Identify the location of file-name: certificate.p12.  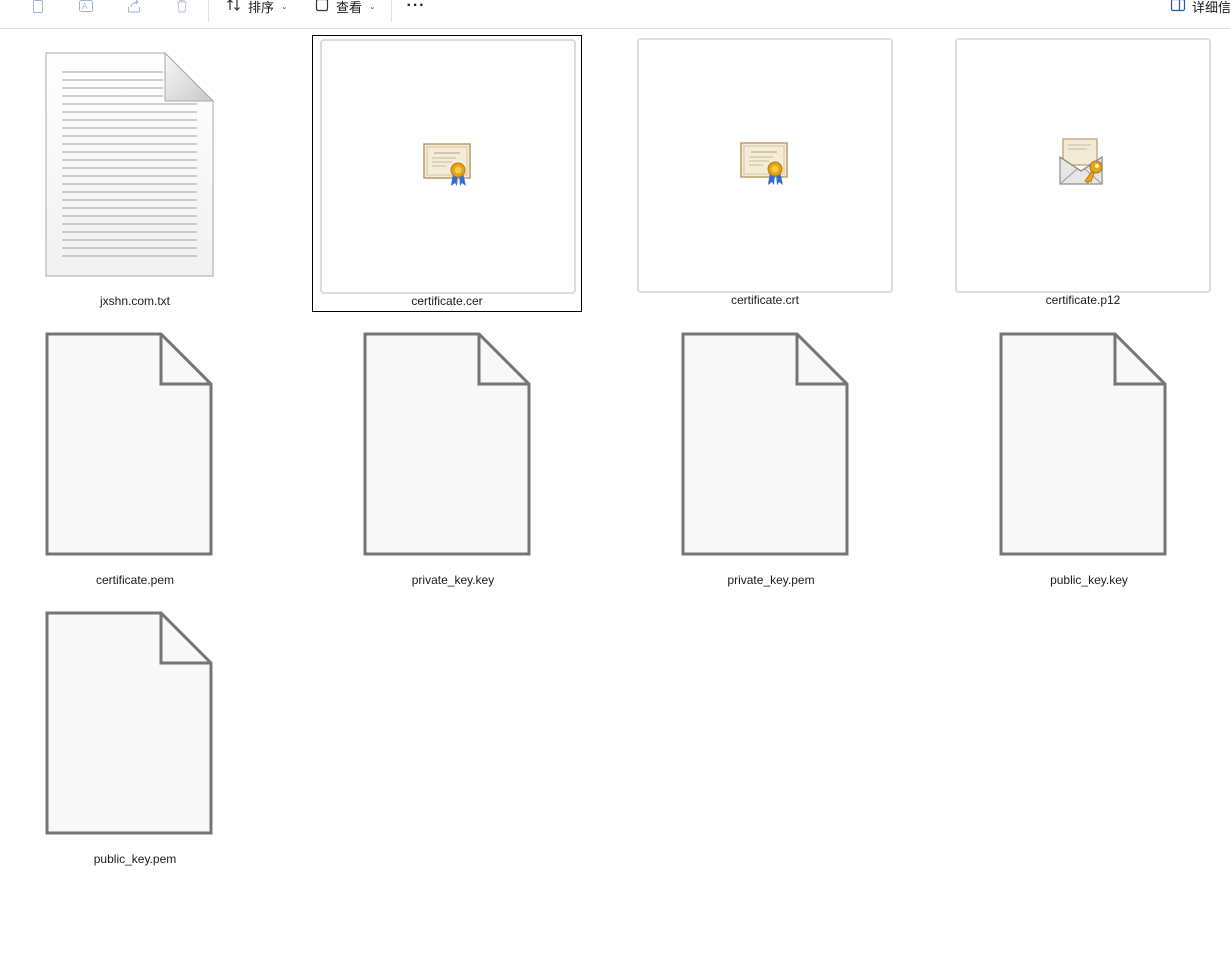
(1083, 300).